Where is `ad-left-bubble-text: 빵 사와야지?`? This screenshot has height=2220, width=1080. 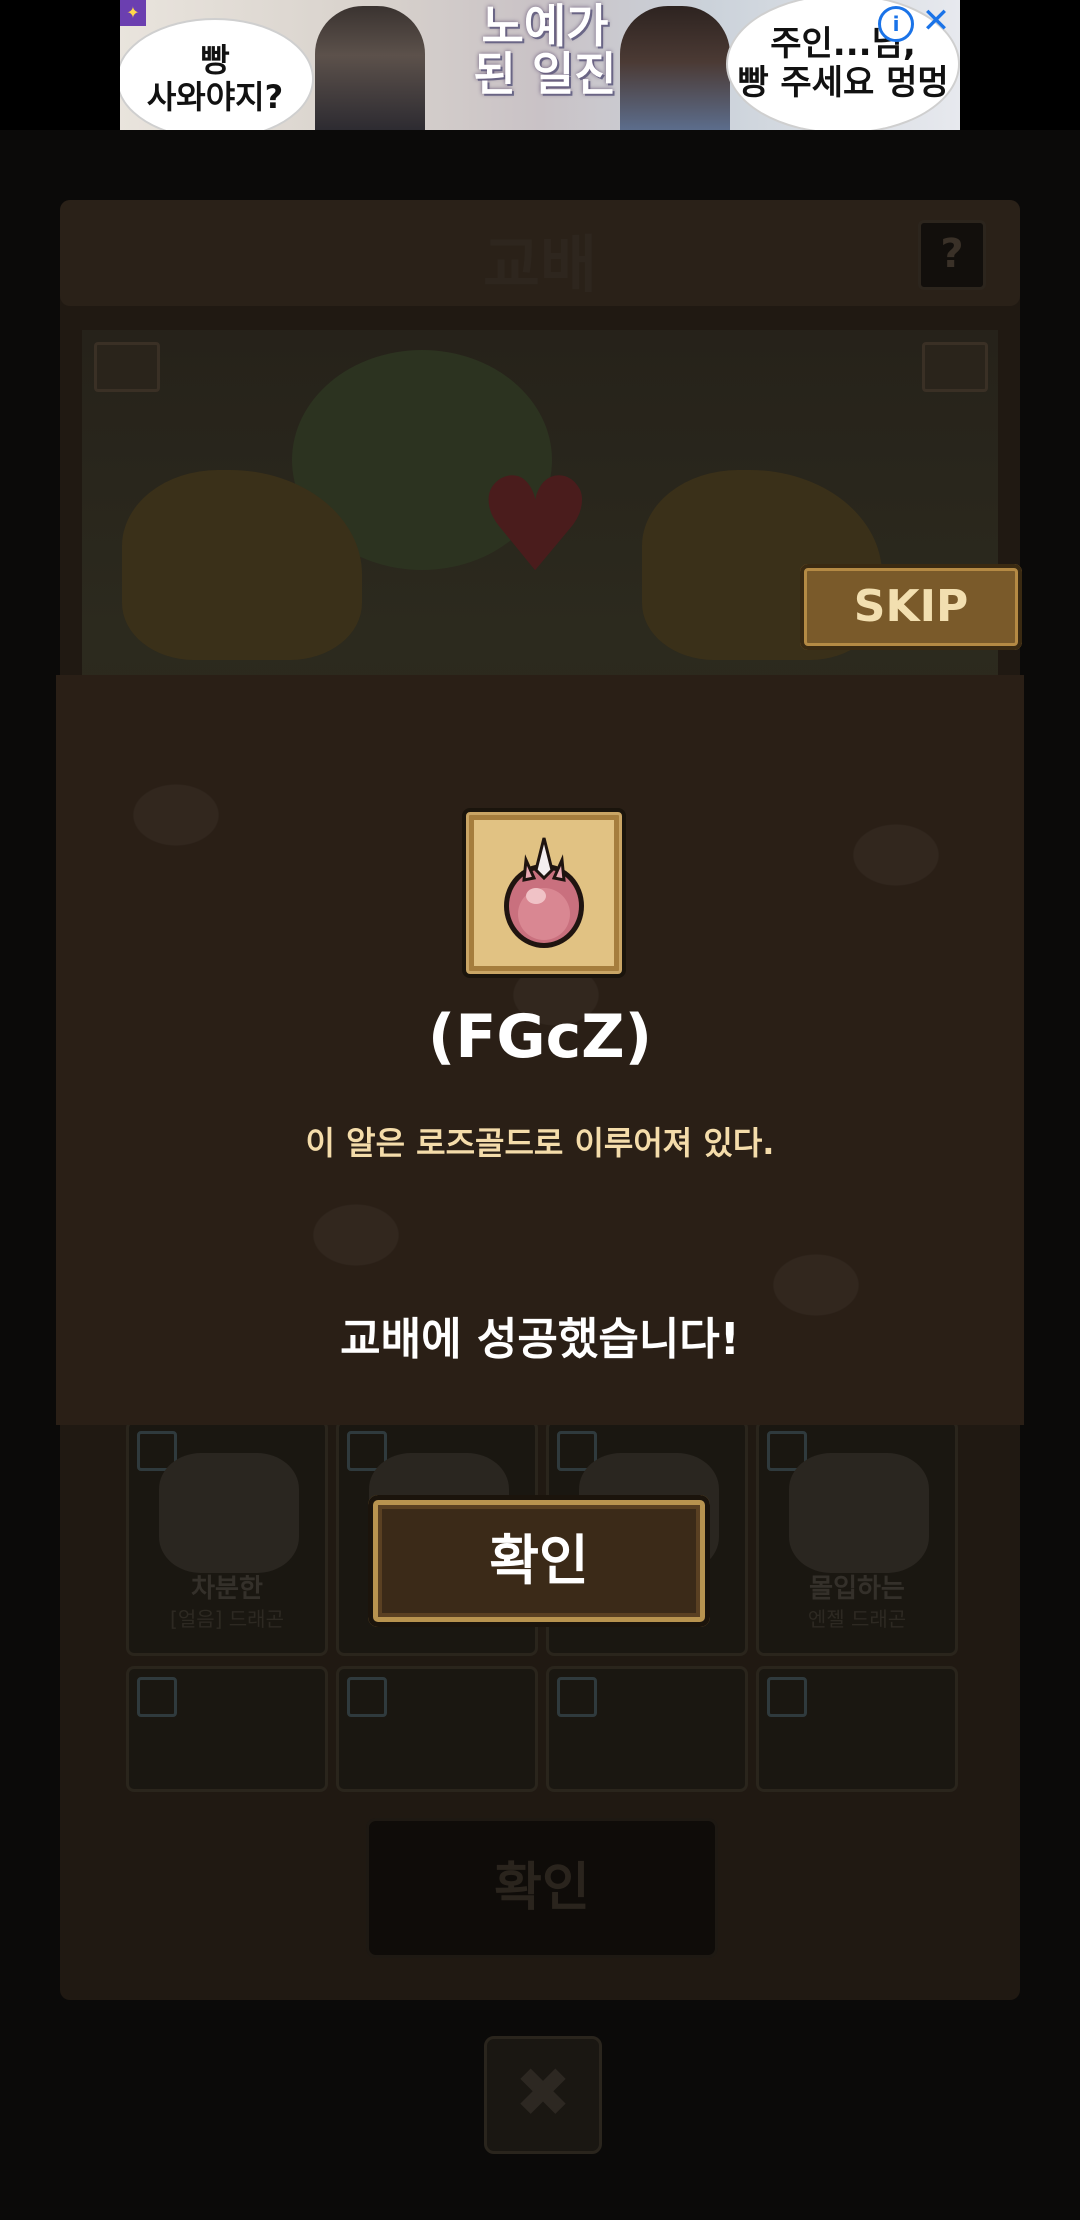
ad-left-bubble-text: 빵 사와야지? is located at coordinates (215, 78).